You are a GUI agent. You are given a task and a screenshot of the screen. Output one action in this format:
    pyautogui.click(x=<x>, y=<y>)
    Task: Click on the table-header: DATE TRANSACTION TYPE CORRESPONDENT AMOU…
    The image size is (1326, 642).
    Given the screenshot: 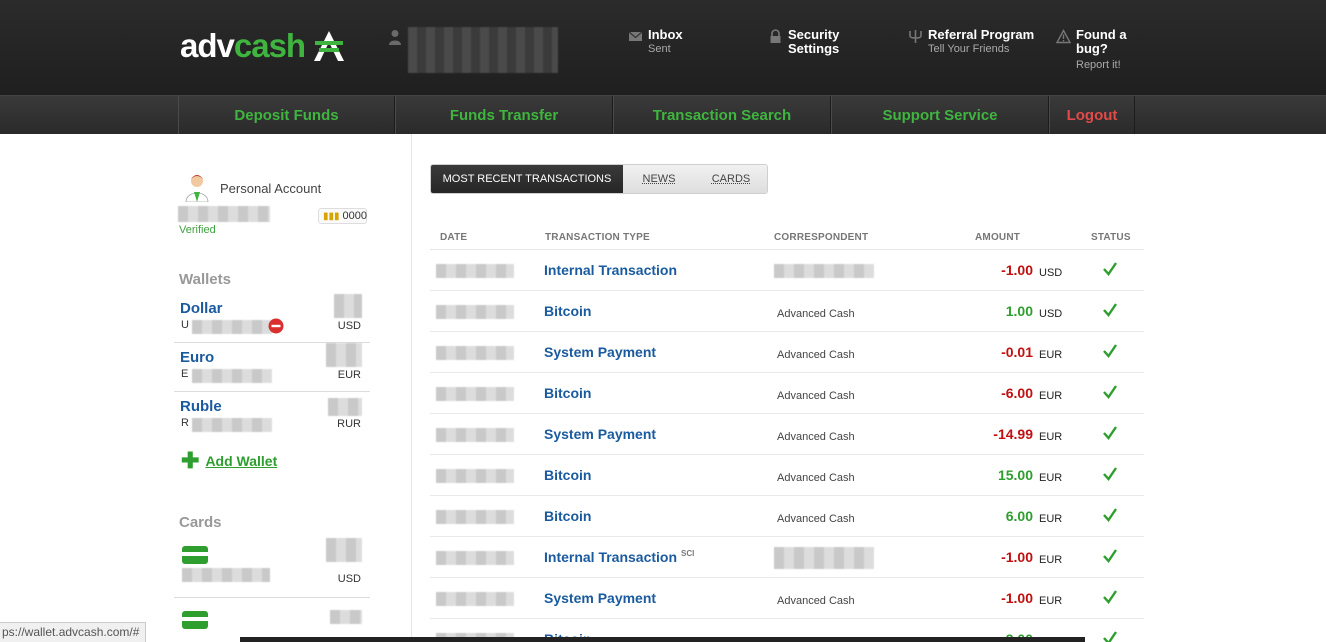 What is the action you would take?
    pyautogui.click(x=787, y=238)
    